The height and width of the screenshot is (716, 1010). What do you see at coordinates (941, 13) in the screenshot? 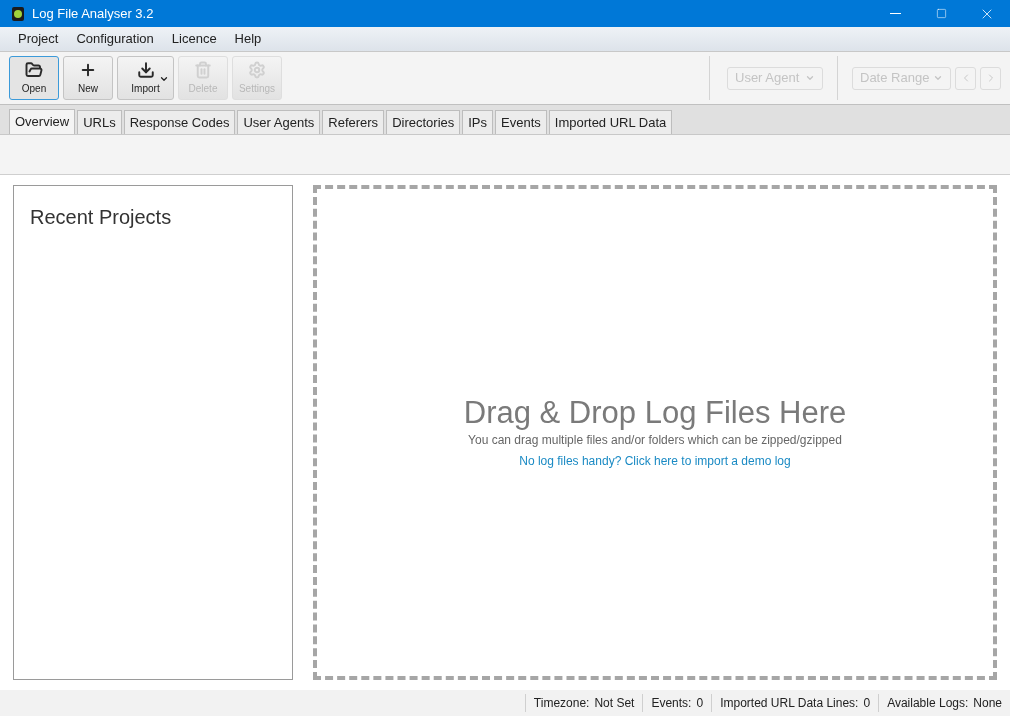
I see `maximize-icon` at bounding box center [941, 13].